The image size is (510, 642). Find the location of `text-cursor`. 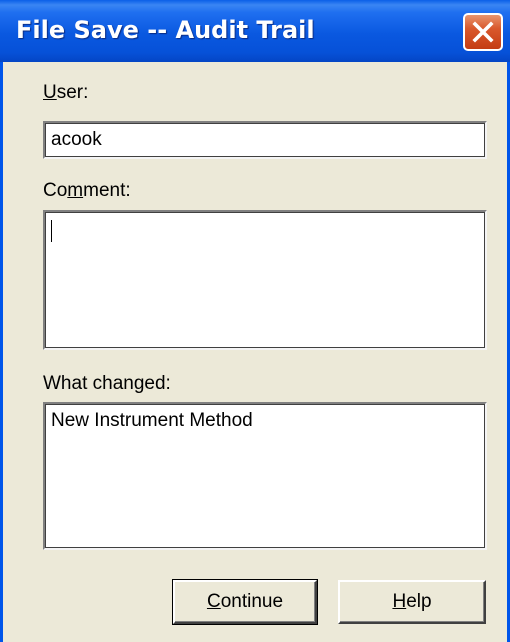

text-cursor is located at coordinates (51, 231).